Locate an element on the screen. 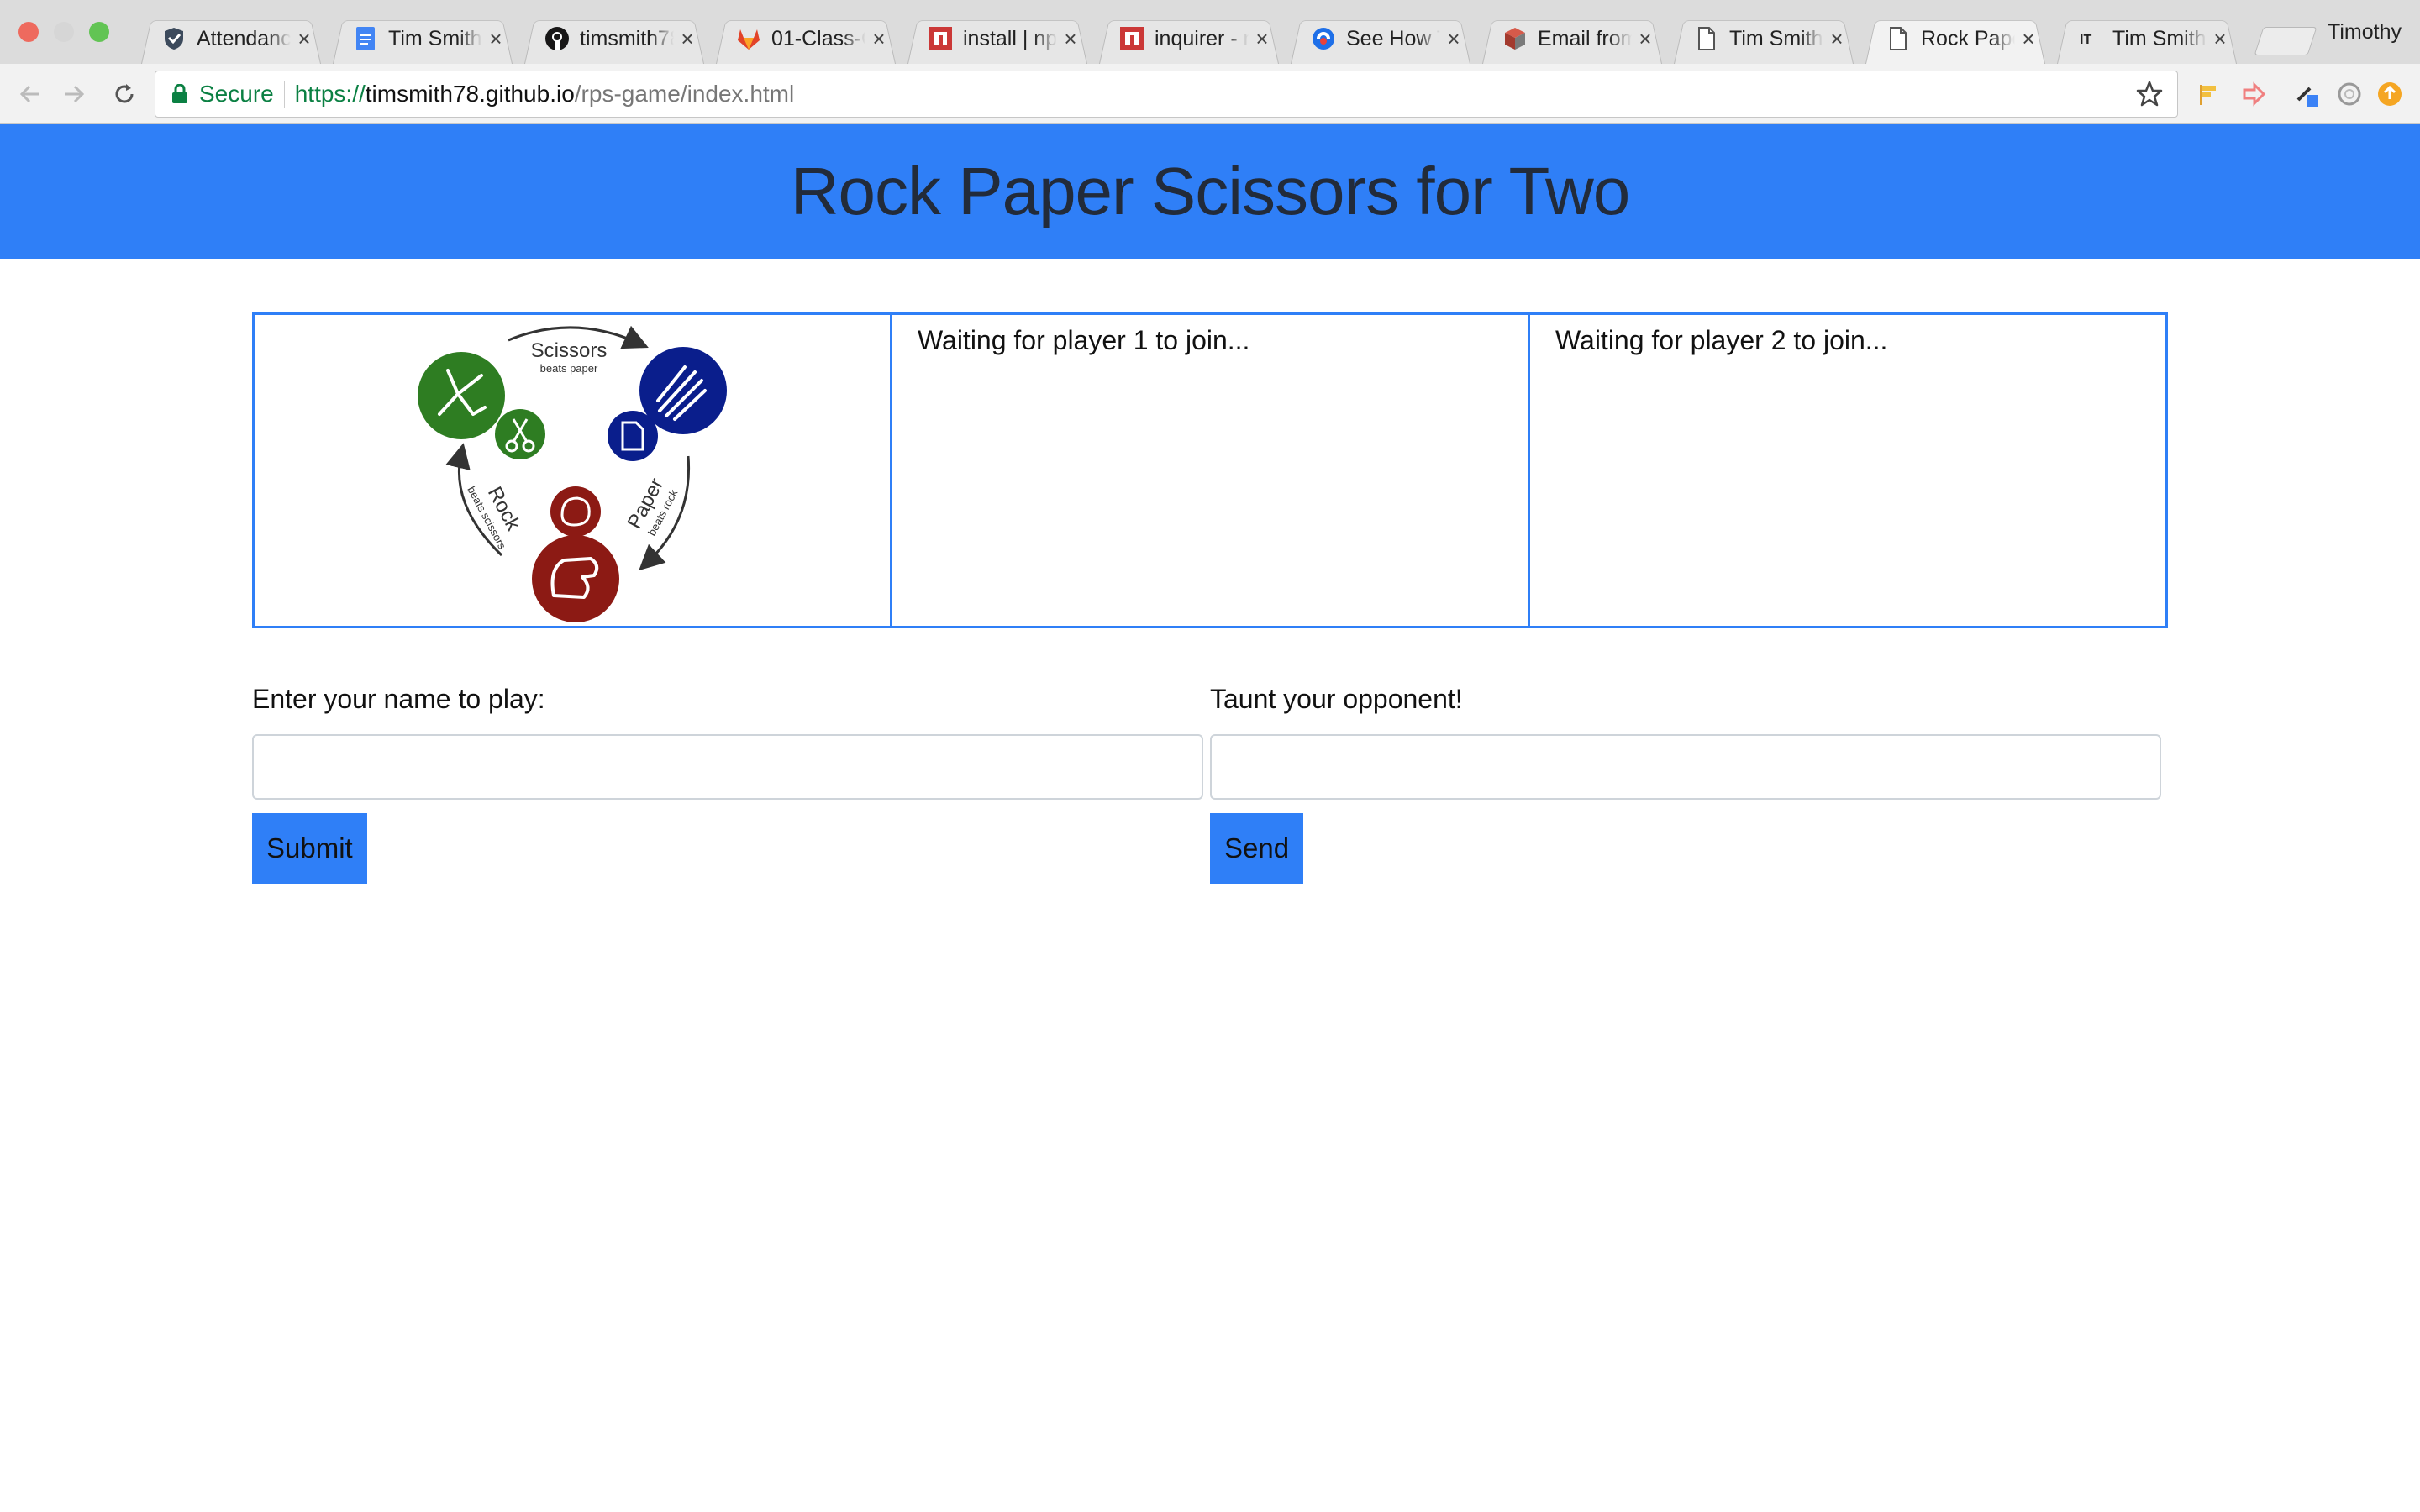  new-tab-button is located at coordinates (2285, 41).